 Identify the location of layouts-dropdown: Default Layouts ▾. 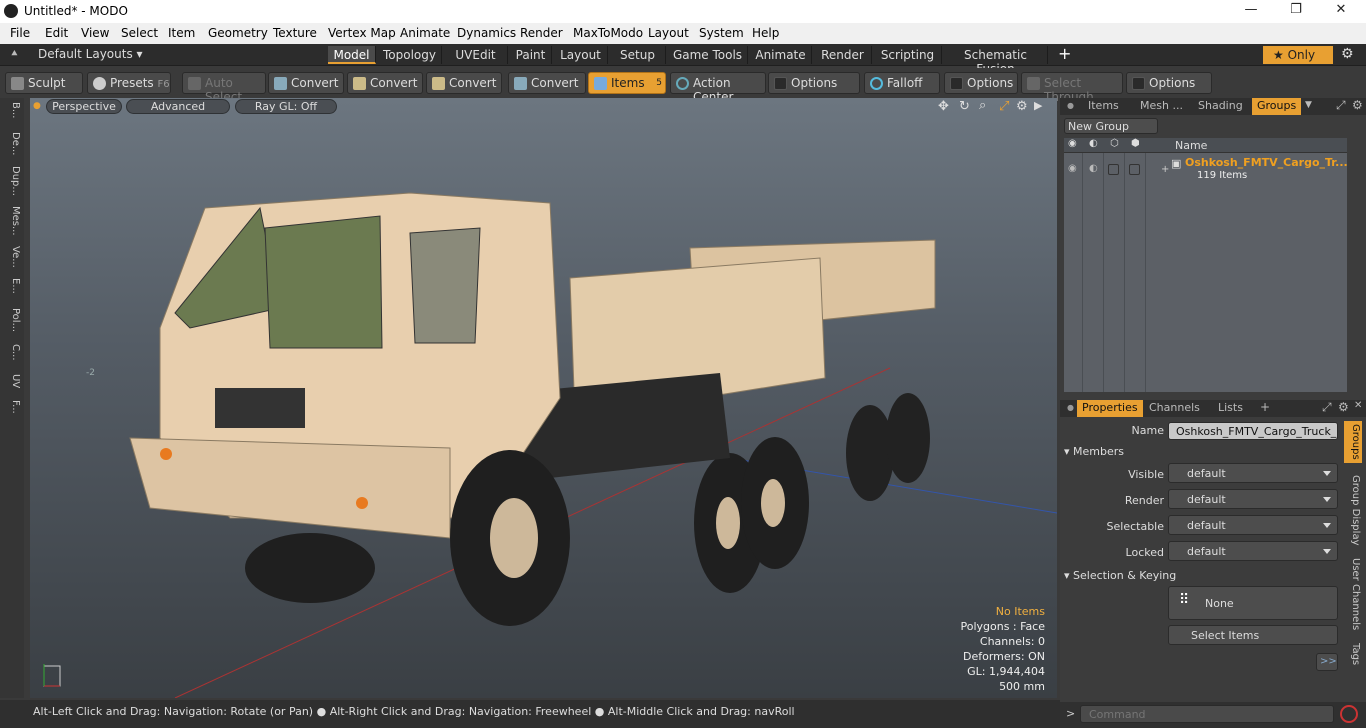
(90, 54).